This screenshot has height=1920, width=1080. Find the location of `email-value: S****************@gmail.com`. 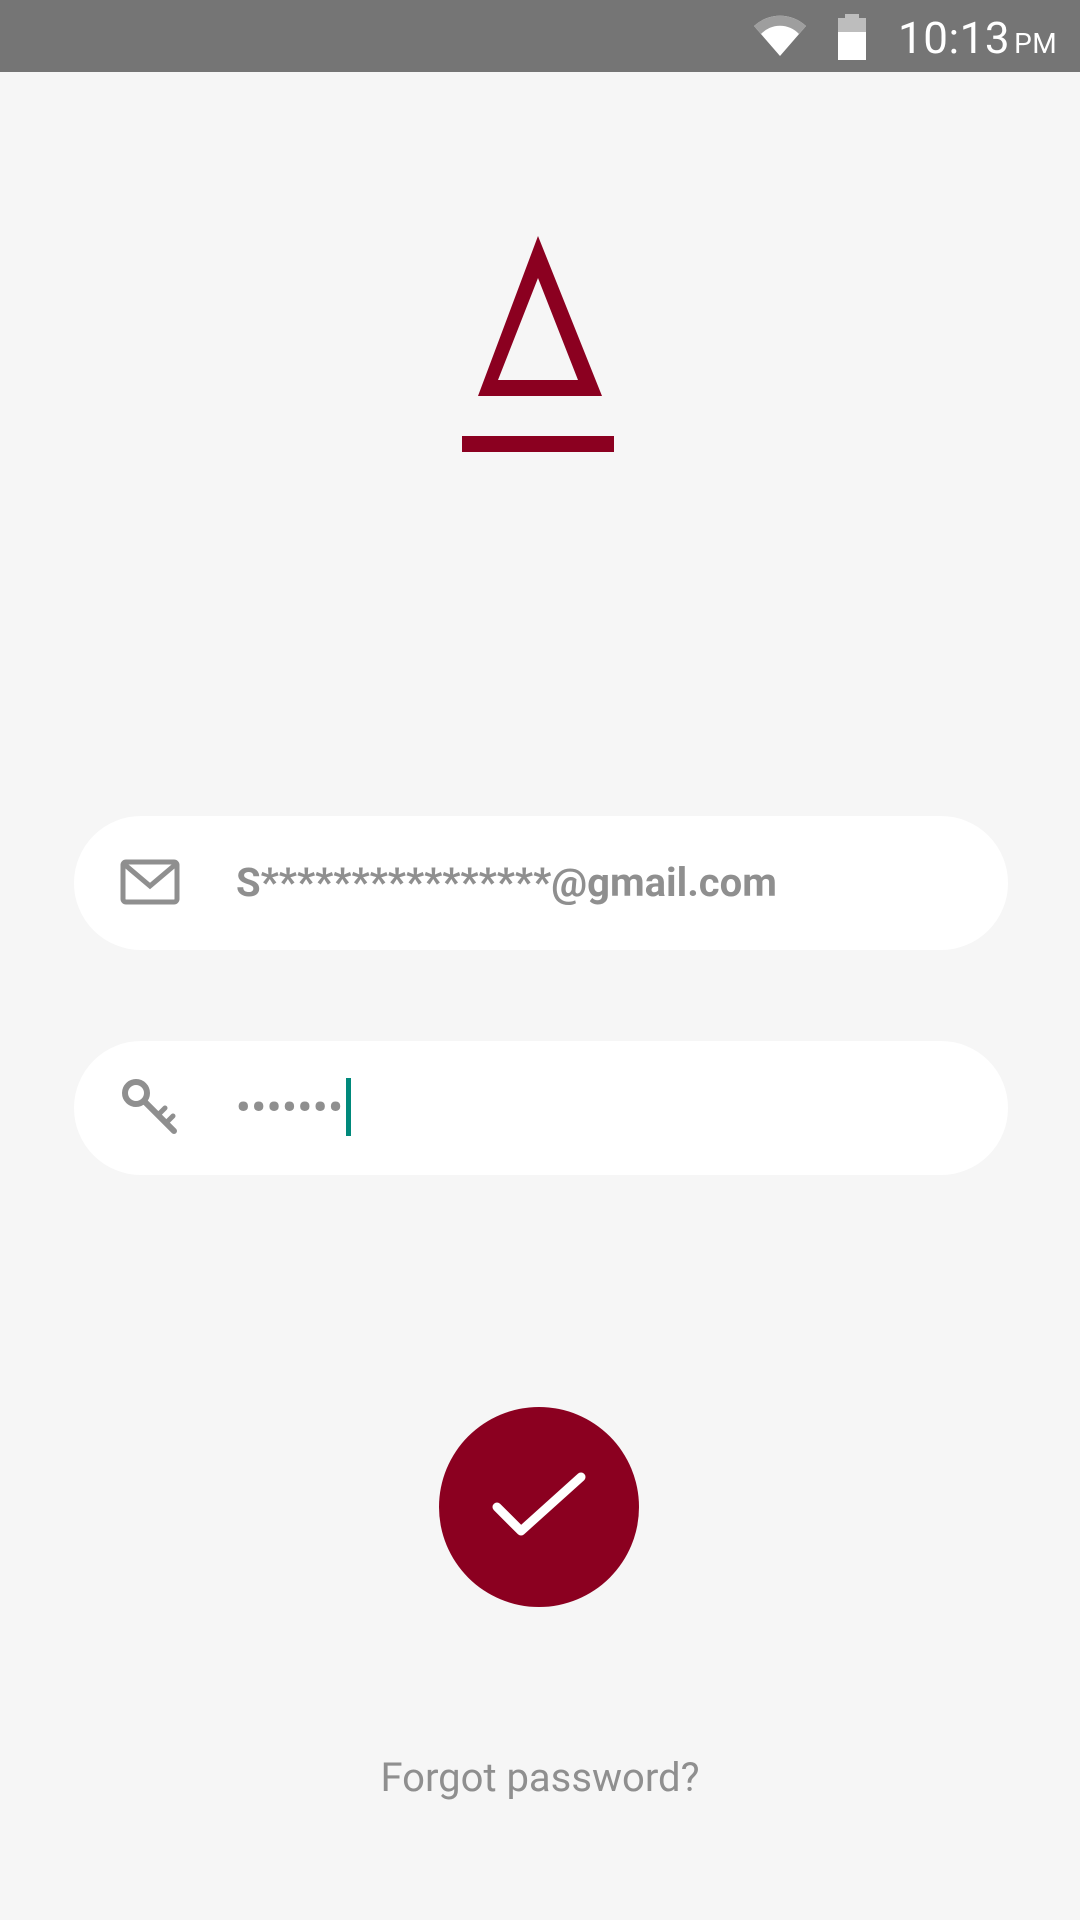

email-value: S****************@gmail.com is located at coordinates (506, 883).